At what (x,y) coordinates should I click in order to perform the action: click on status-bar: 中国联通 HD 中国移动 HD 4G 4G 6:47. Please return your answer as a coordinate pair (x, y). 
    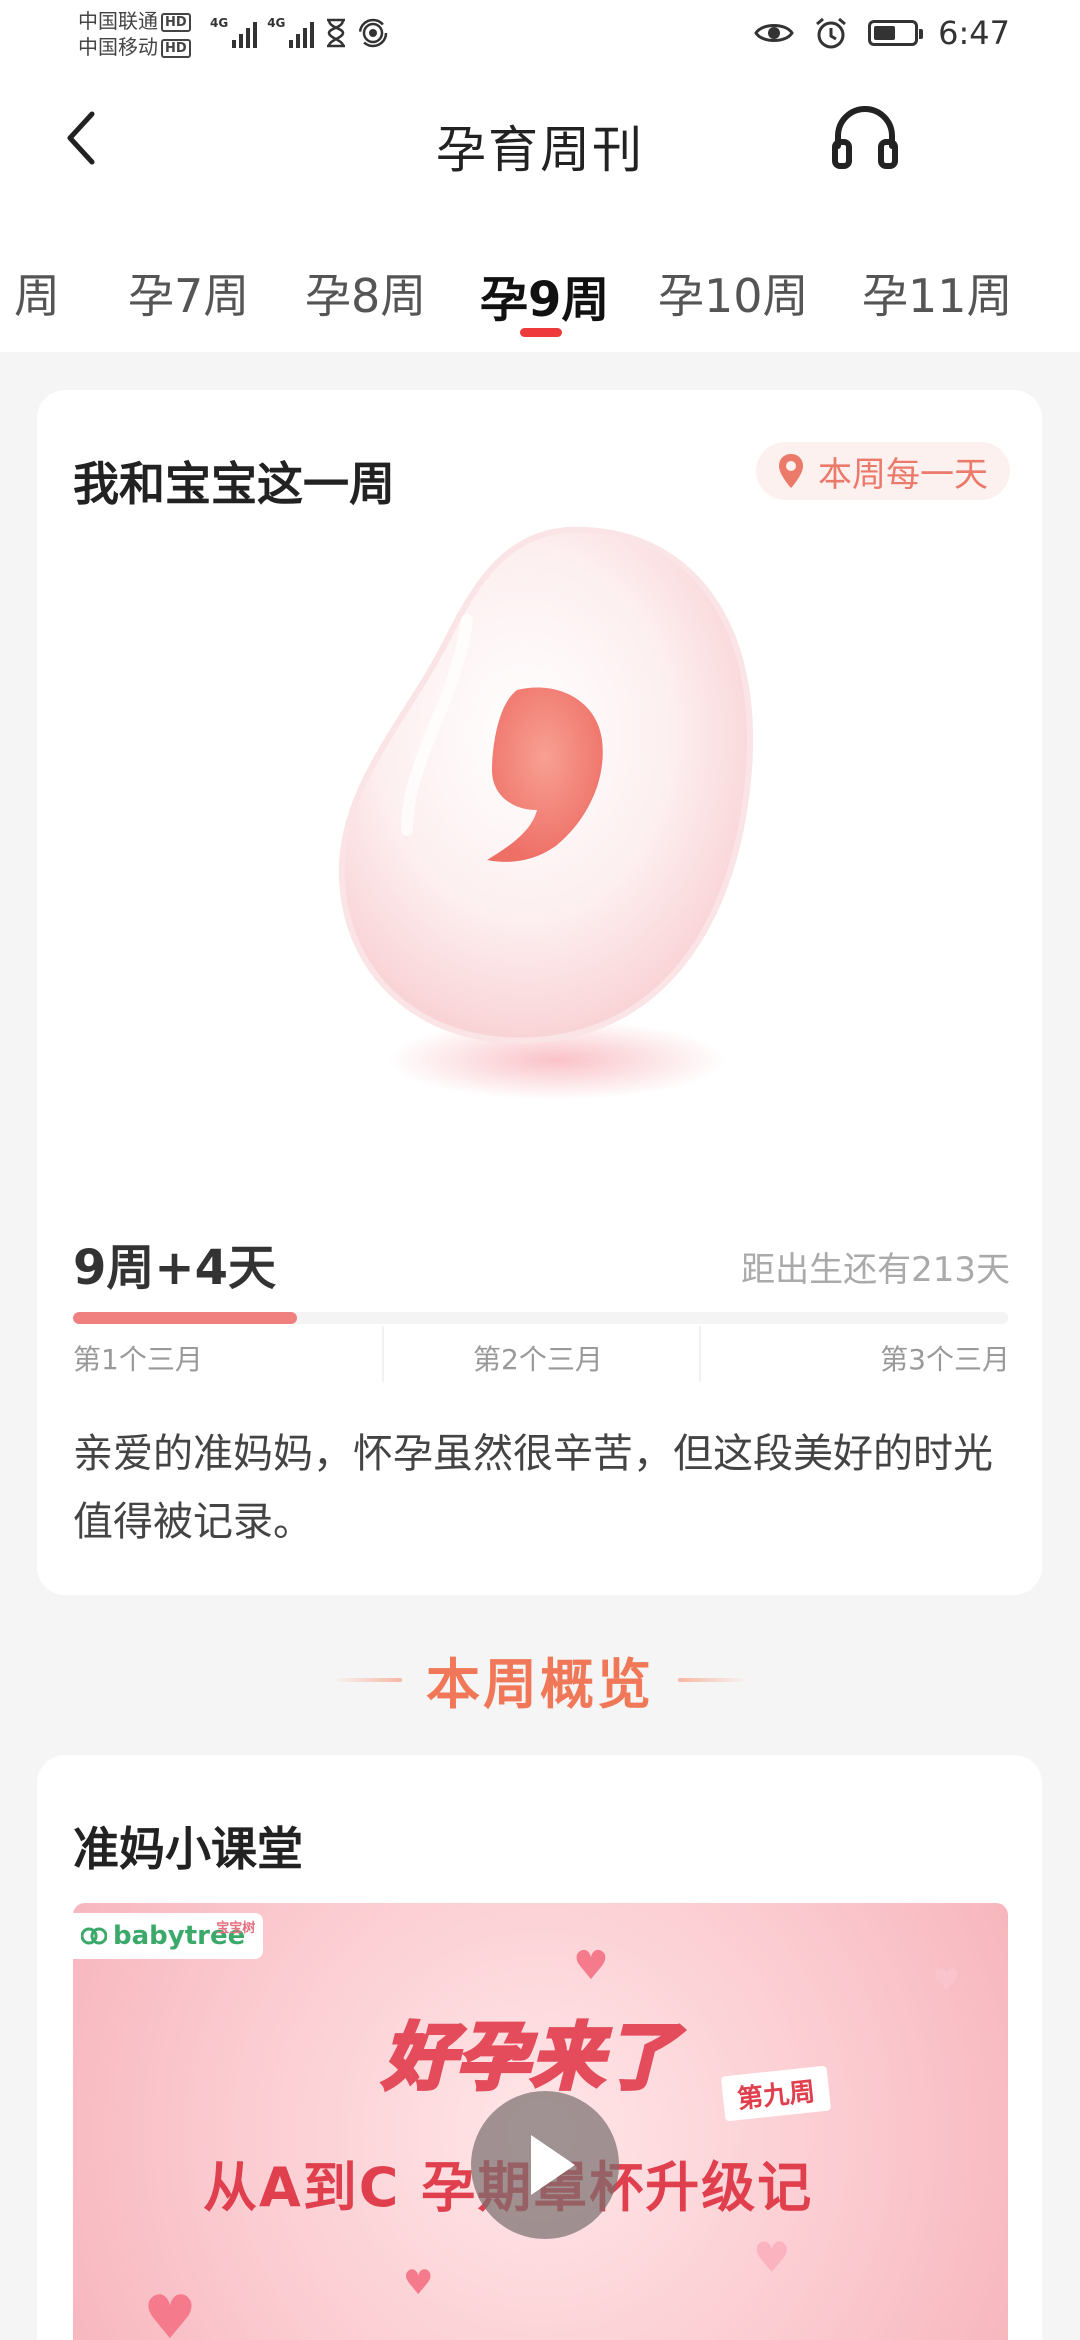
    Looking at the image, I should click on (540, 36).